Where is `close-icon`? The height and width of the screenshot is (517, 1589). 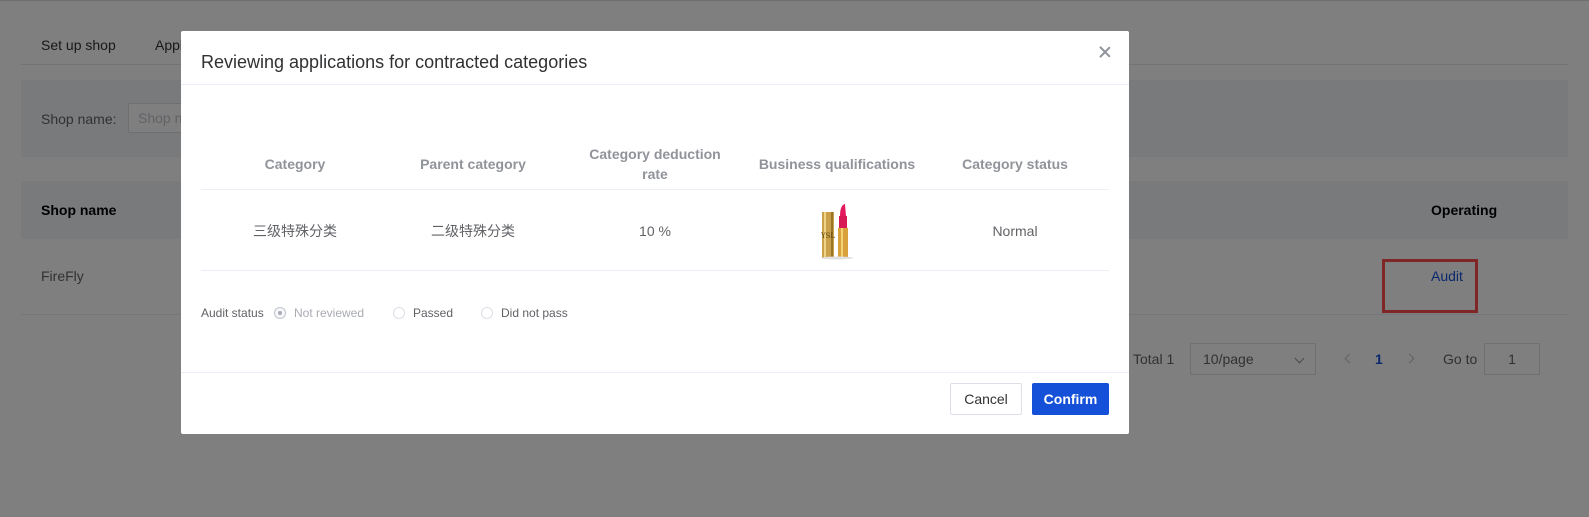
close-icon is located at coordinates (1105, 52).